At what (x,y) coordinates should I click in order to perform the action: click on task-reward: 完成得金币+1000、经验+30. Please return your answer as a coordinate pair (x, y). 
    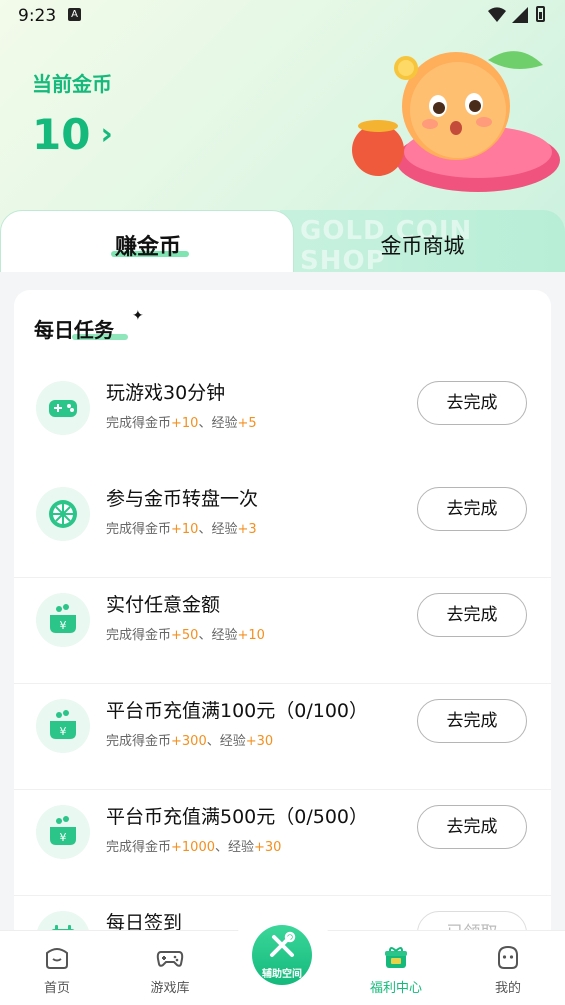
    Looking at the image, I should click on (194, 847).